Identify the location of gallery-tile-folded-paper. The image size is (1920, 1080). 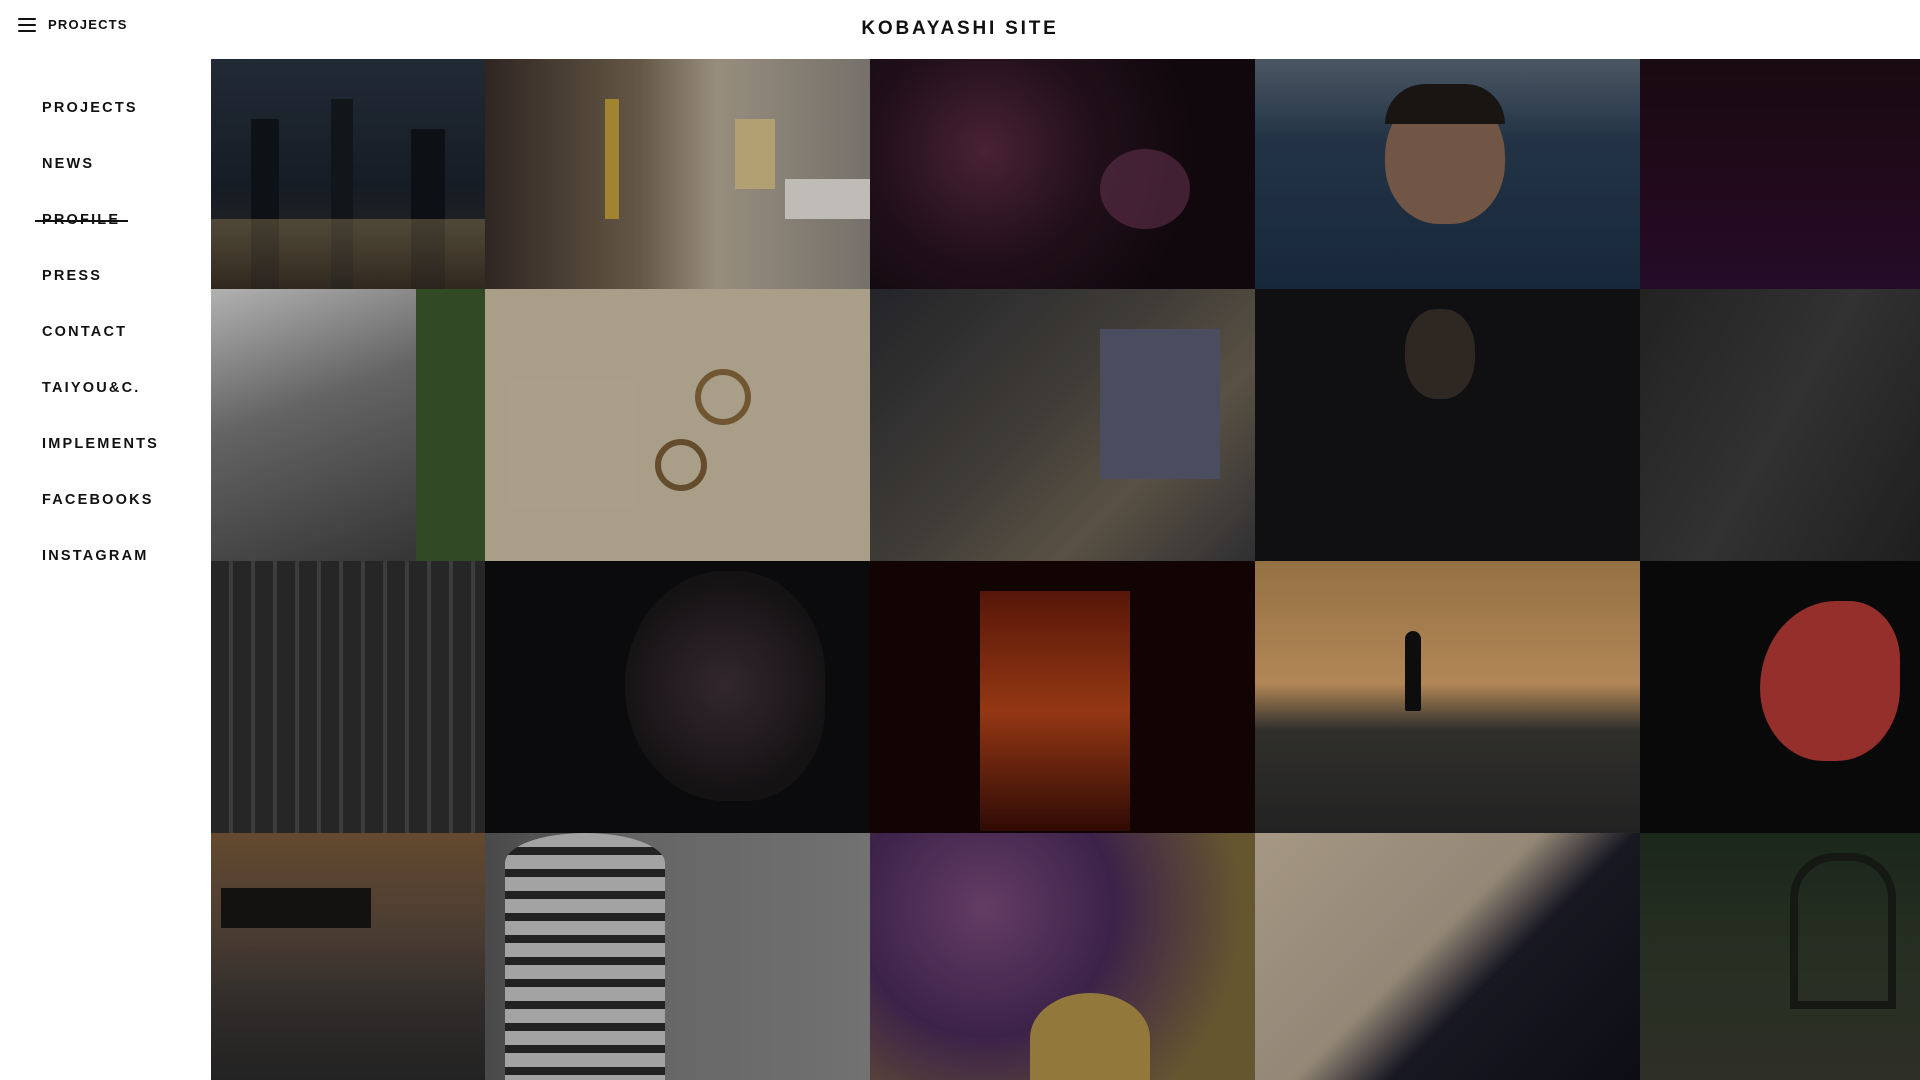
(1447, 956).